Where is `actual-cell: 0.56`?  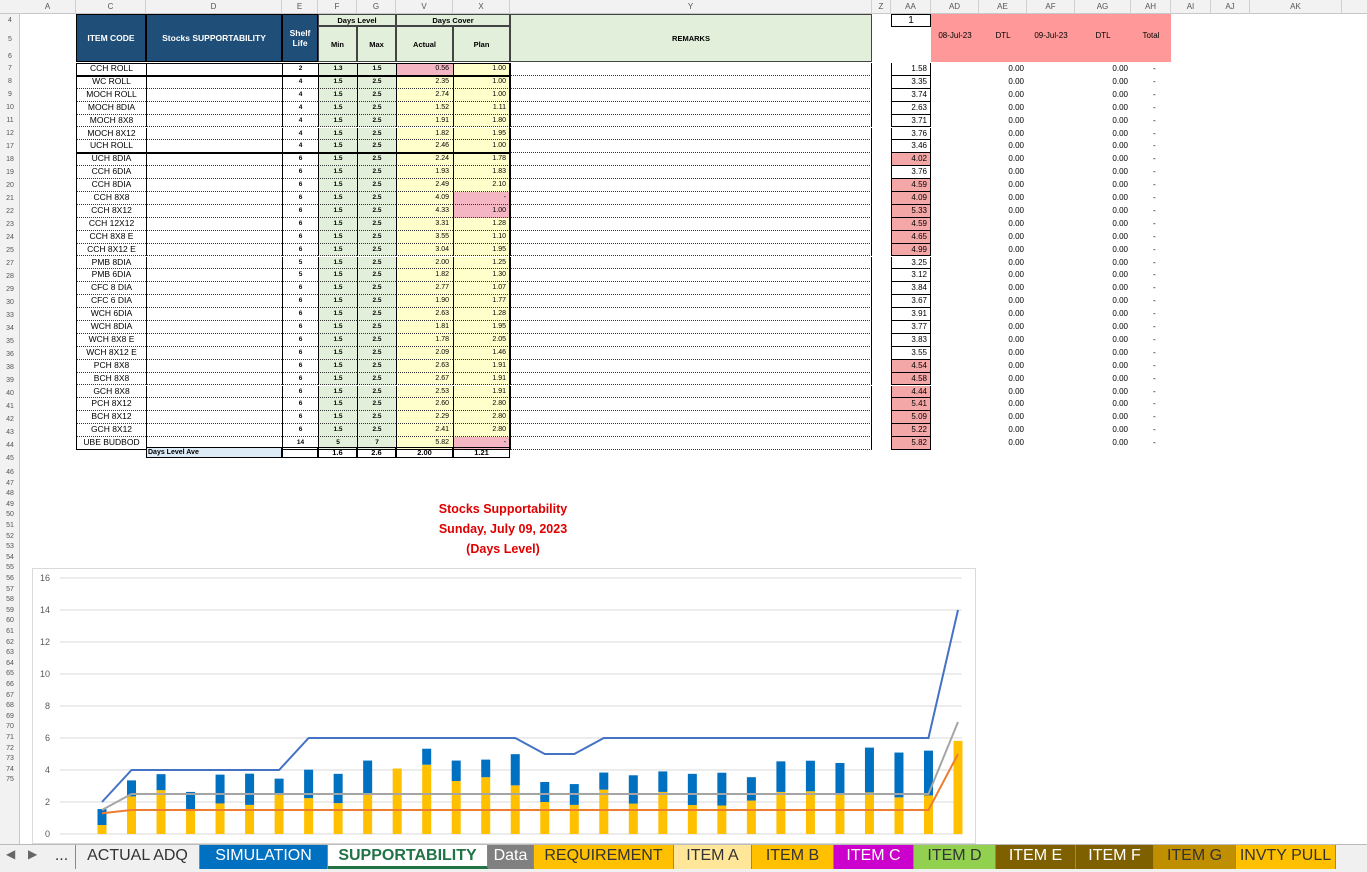 actual-cell: 0.56 is located at coordinates (424, 69).